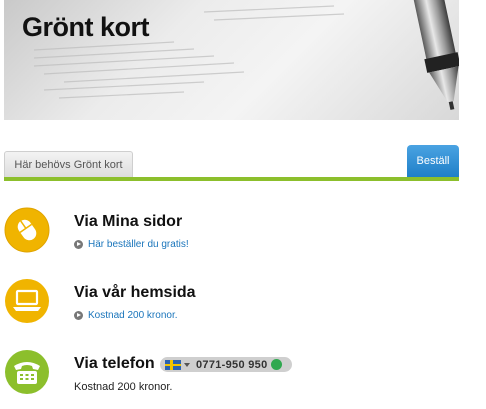 This screenshot has height=409, width=486. Describe the element at coordinates (27, 372) in the screenshot. I see `telephone-icon` at that location.